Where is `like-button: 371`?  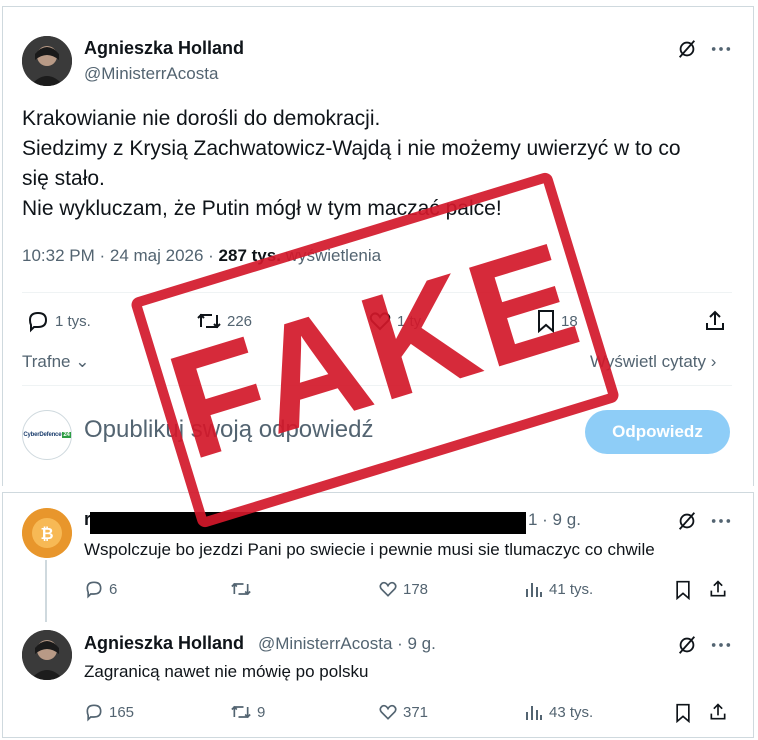
like-button: 371 is located at coordinates (403, 712).